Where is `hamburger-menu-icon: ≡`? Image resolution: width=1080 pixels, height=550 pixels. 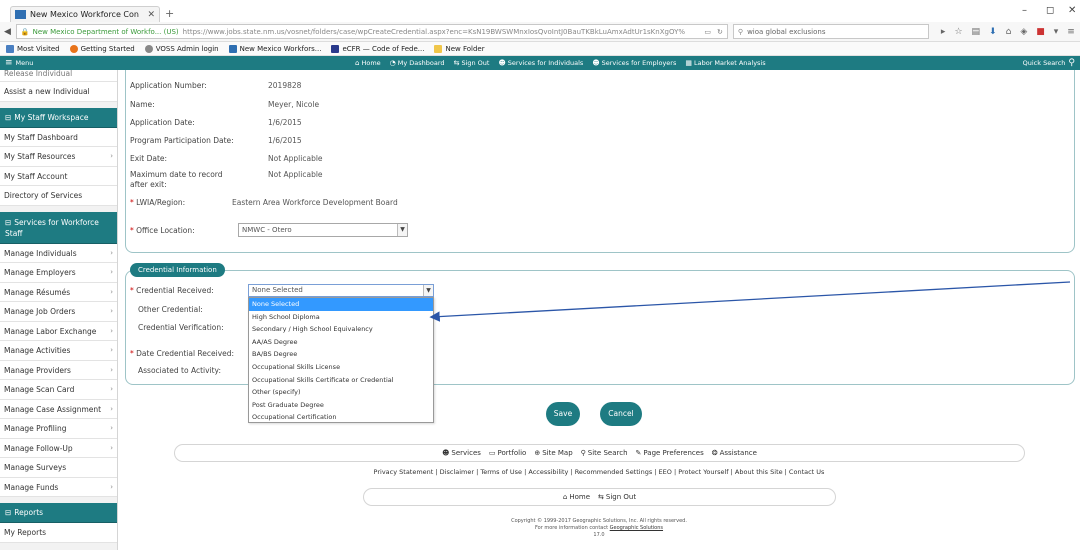
hamburger-menu-icon: ≡ is located at coordinates (1071, 32).